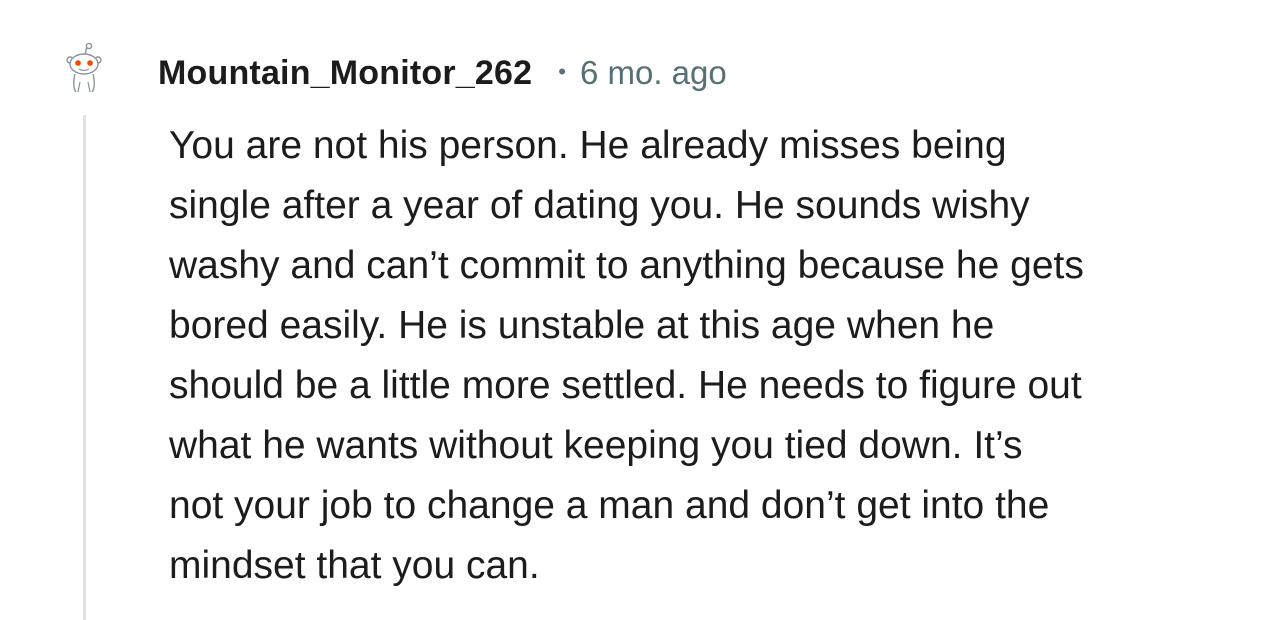 The image size is (1284, 620). Describe the element at coordinates (345, 73) in the screenshot. I see `author-name-link: Mountain_Monitor_262` at that location.